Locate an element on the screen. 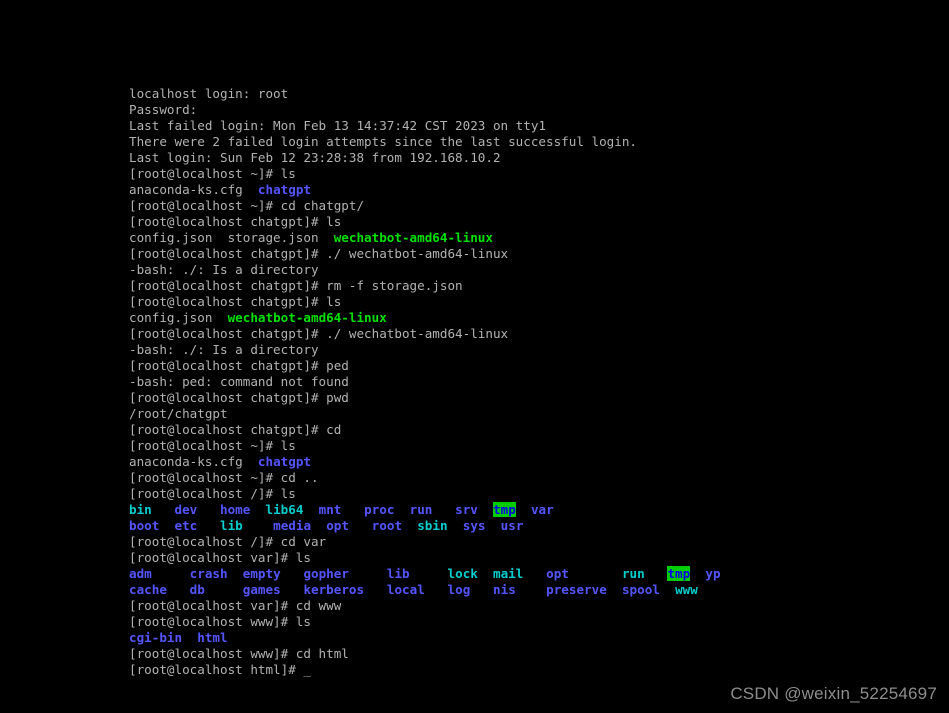  terminal-segment-dir: kerberos is located at coordinates (334, 589).